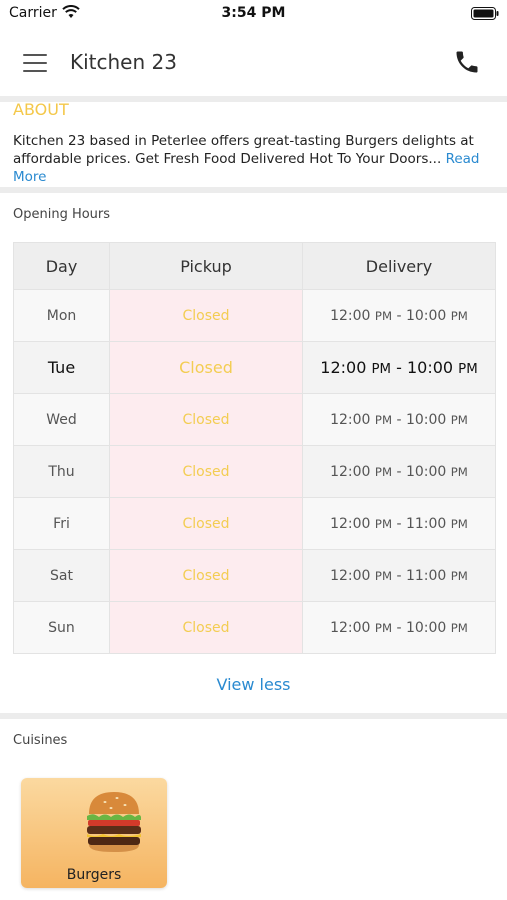 Image resolution: width=507 pixels, height=900 pixels. Describe the element at coordinates (61, 523) in the screenshot. I see `day-cell: Fri` at that location.